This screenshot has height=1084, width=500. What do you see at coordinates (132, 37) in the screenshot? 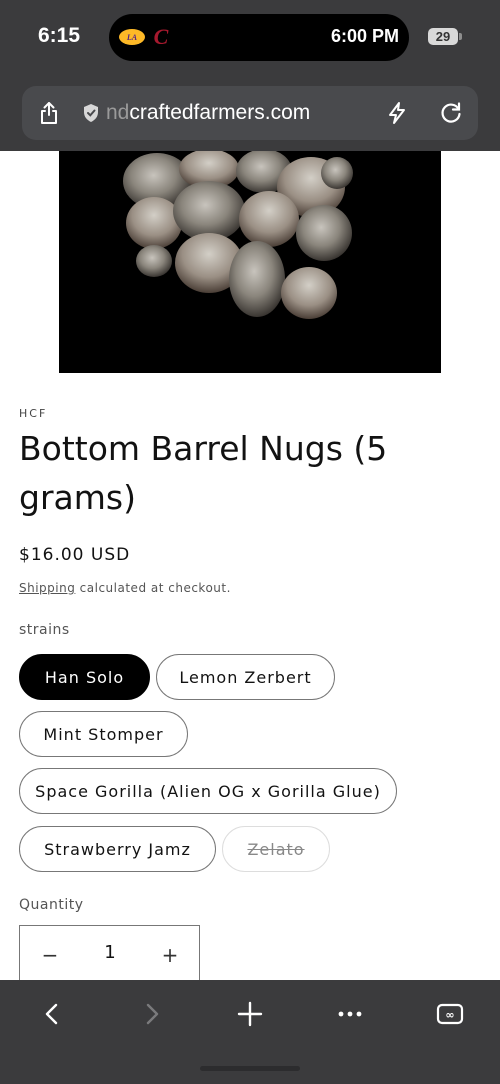
I see `lakers-logo-icon: LA` at bounding box center [132, 37].